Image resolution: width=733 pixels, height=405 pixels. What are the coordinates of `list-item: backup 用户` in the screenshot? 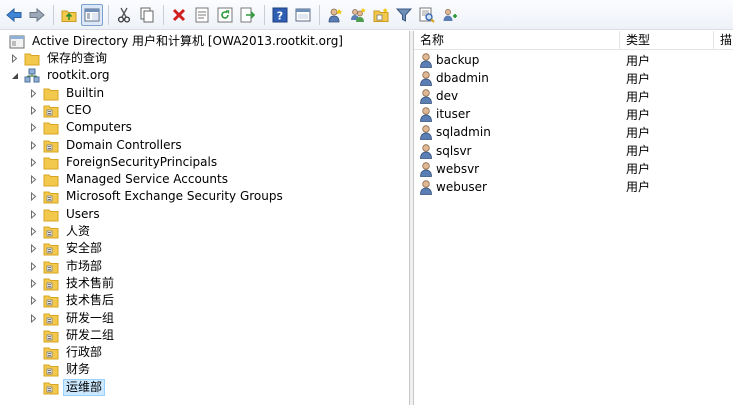 It's located at (573, 60).